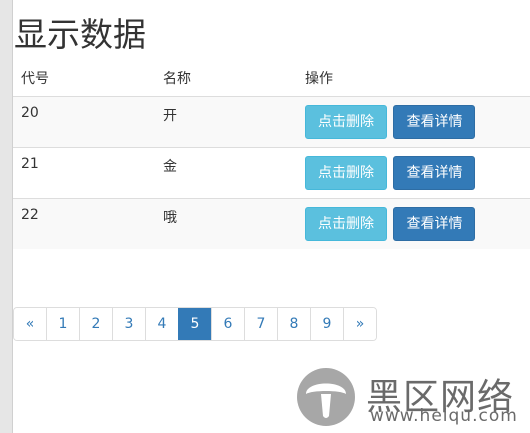 The width and height of the screenshot is (530, 433). I want to click on table-row: 22 哦 点击删除 查看详情, so click(271, 223).